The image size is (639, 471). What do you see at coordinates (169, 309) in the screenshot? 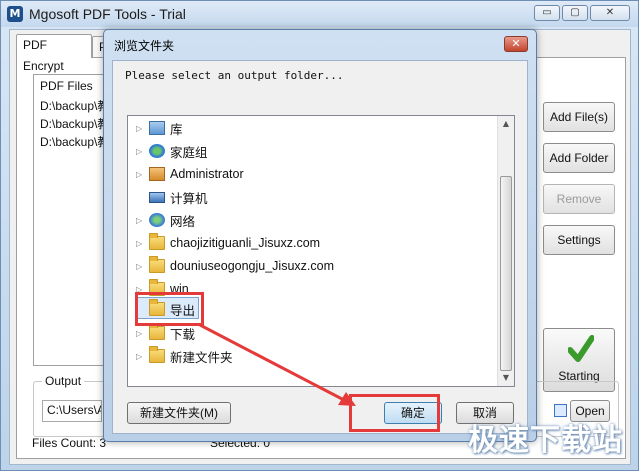
I see `highlight-export-folder` at bounding box center [169, 309].